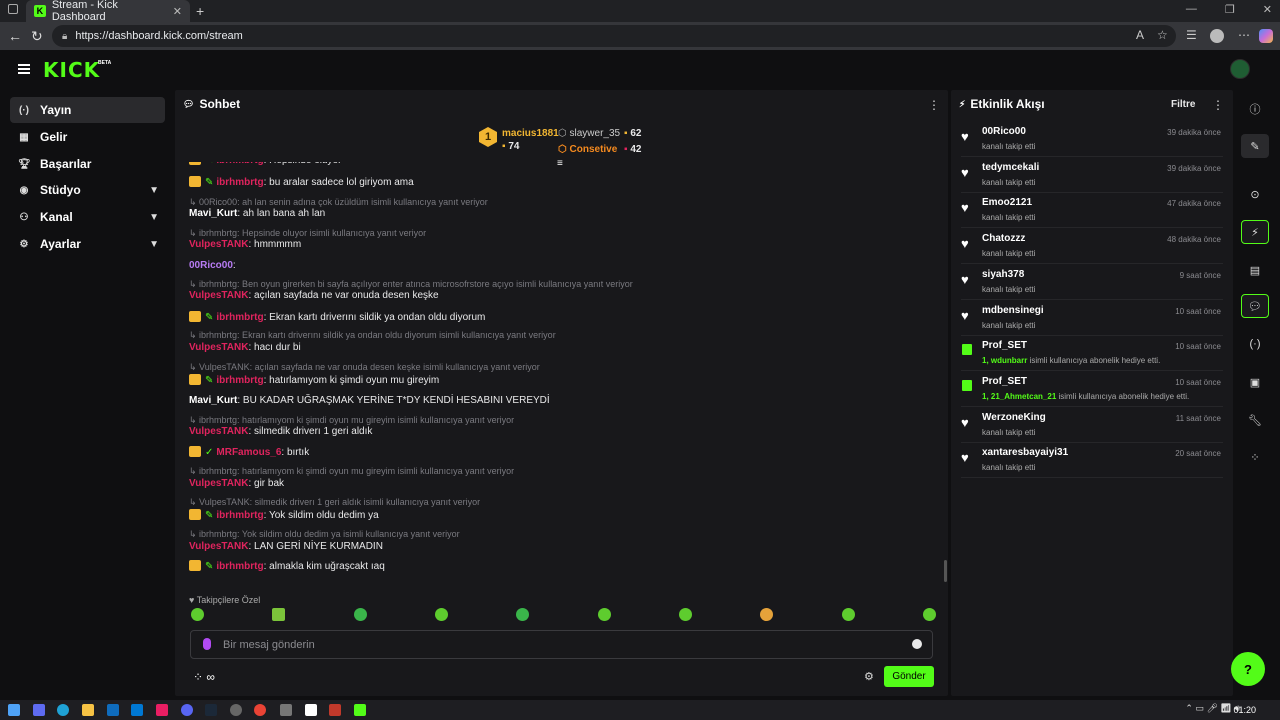 This screenshot has height=720, width=1280. What do you see at coordinates (1255, 194) in the screenshot?
I see `camera-icon: ⊙` at bounding box center [1255, 194].